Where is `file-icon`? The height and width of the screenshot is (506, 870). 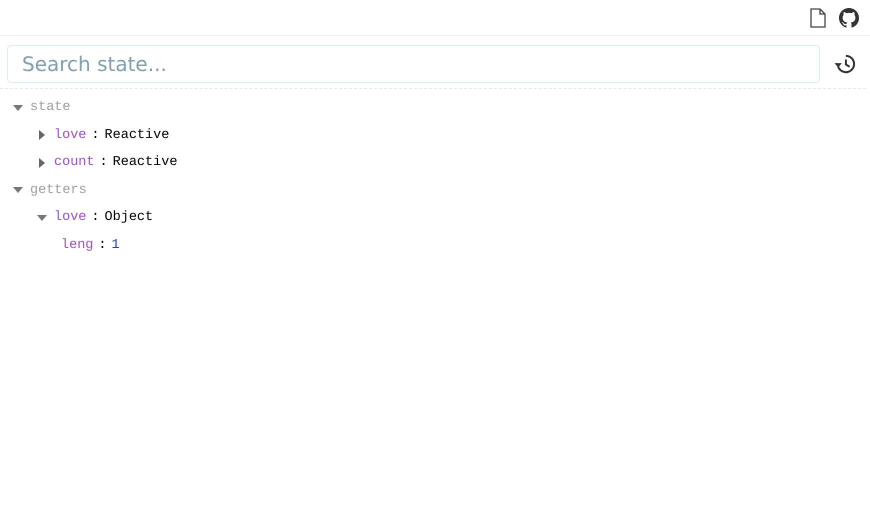 file-icon is located at coordinates (818, 18).